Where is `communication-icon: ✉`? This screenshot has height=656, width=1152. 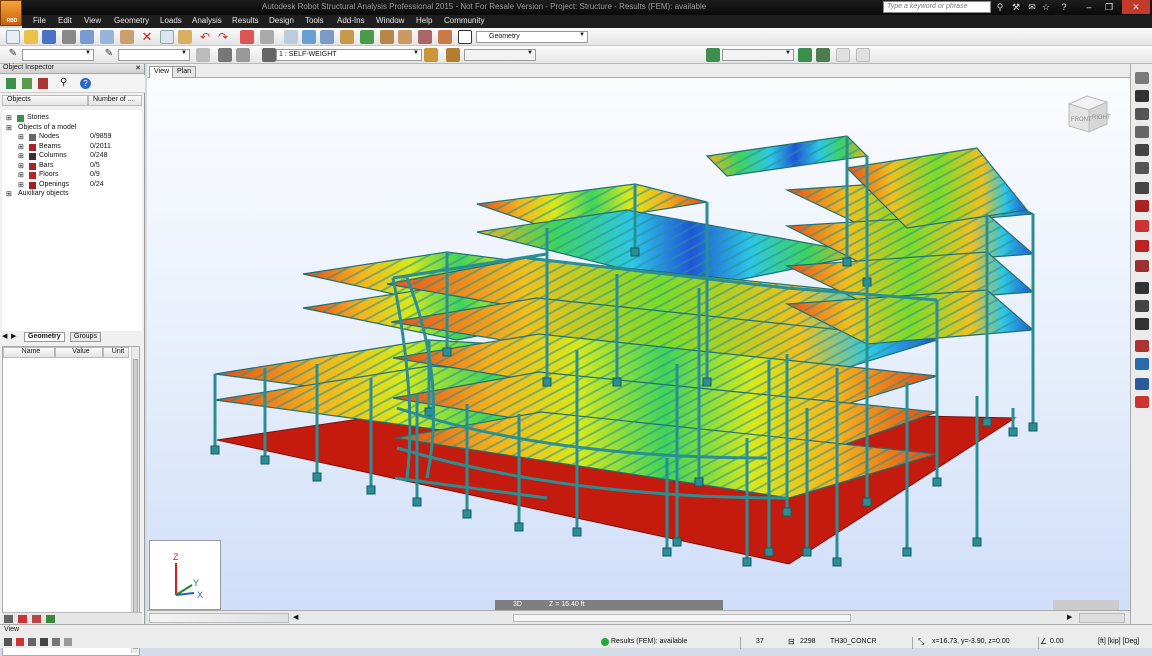 communication-icon: ✉ is located at coordinates (1032, 7).